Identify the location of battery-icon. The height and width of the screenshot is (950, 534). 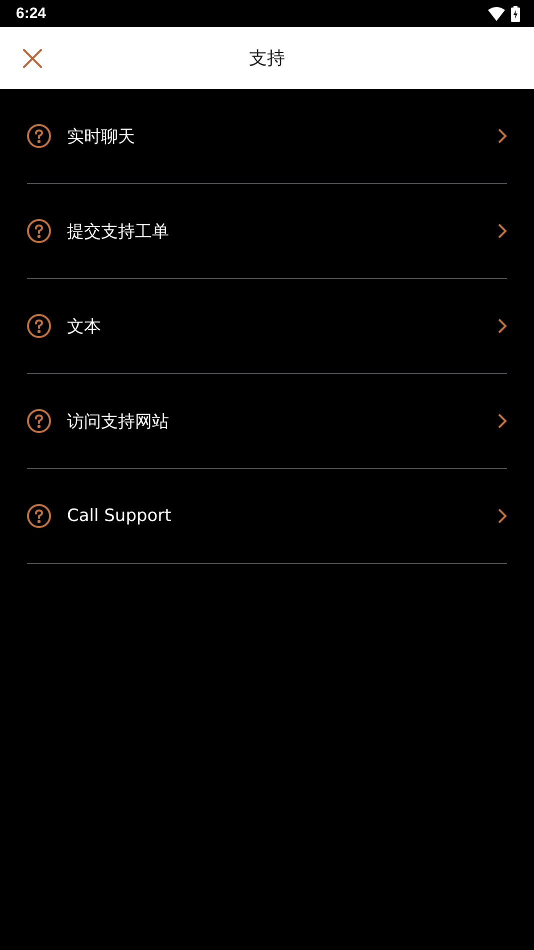
(515, 14).